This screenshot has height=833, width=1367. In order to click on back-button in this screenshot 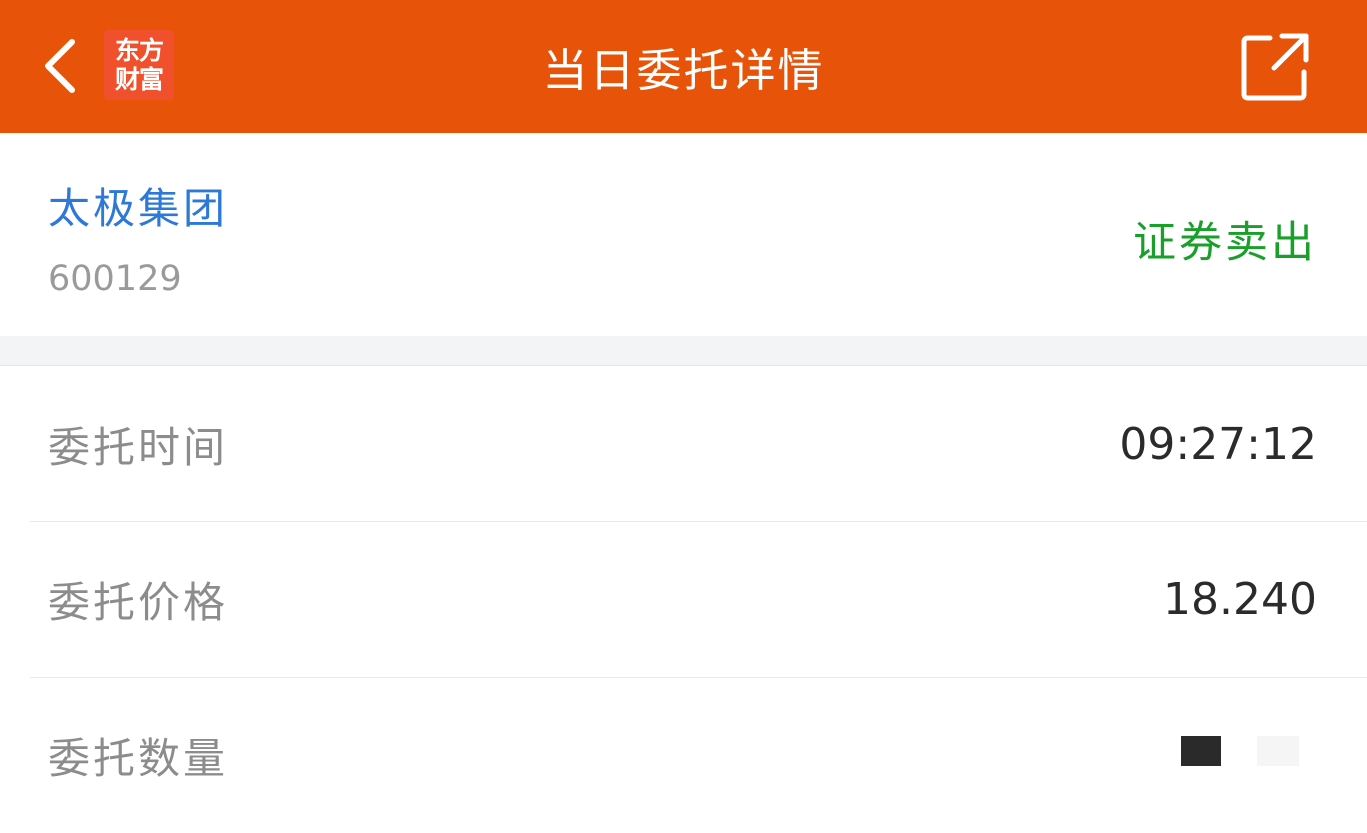, I will do `click(60, 66)`.